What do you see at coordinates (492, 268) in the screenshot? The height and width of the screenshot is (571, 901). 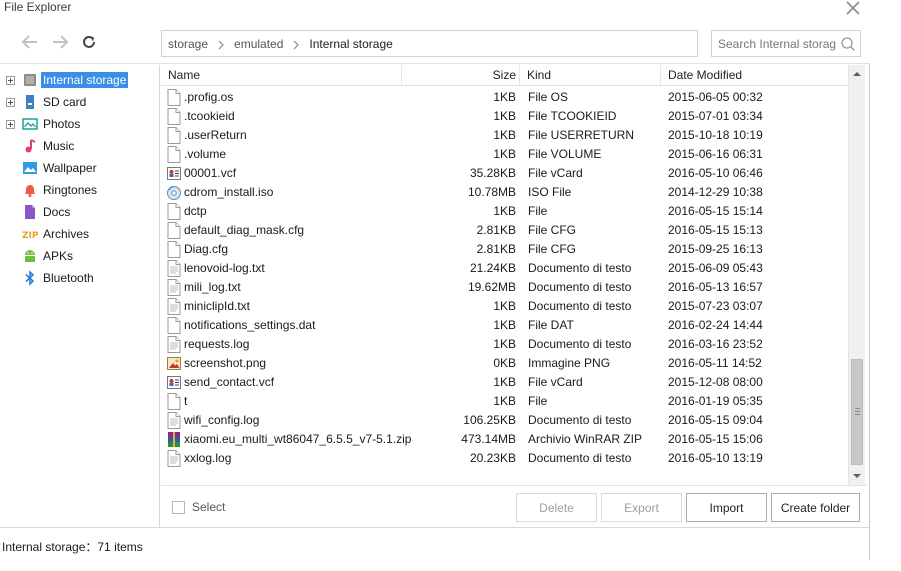 I see `file-size: 21.24KB` at bounding box center [492, 268].